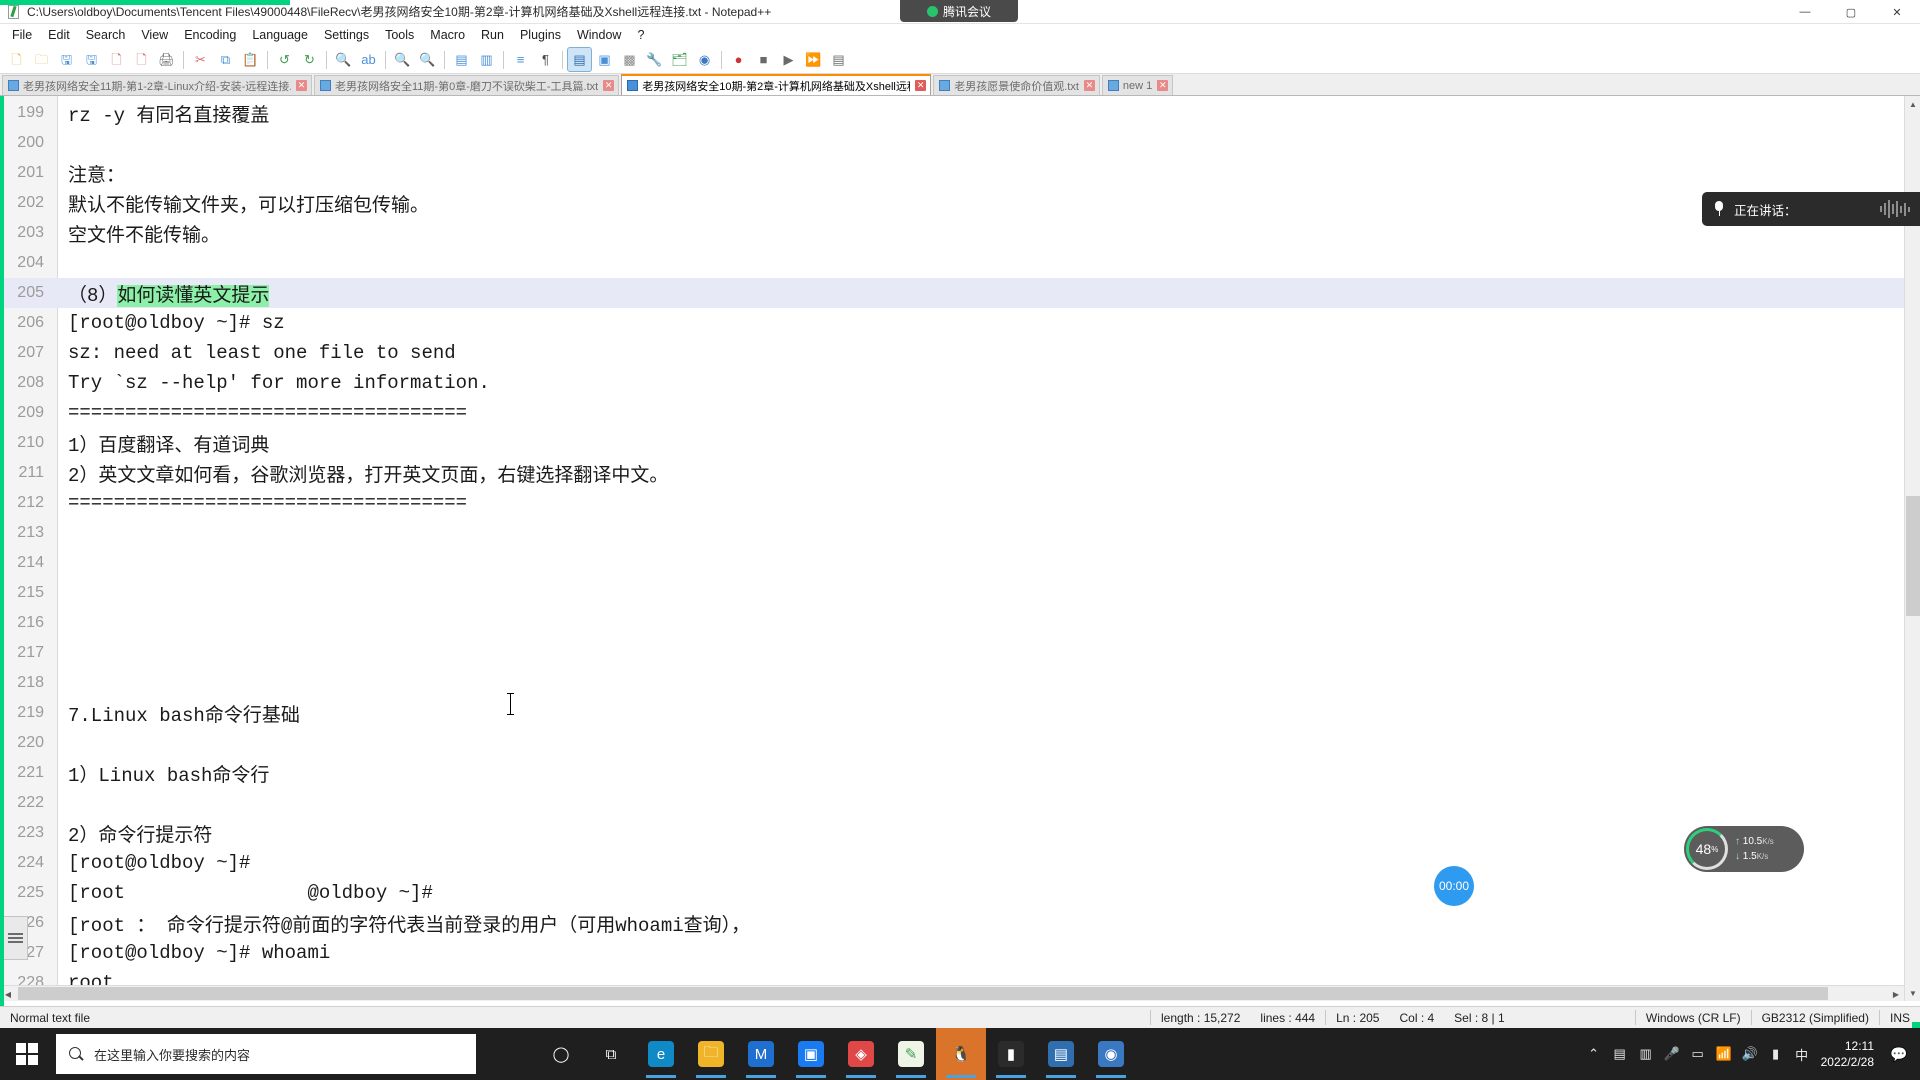  What do you see at coordinates (368, 59) in the screenshot?
I see `replace-icon: ab` at bounding box center [368, 59].